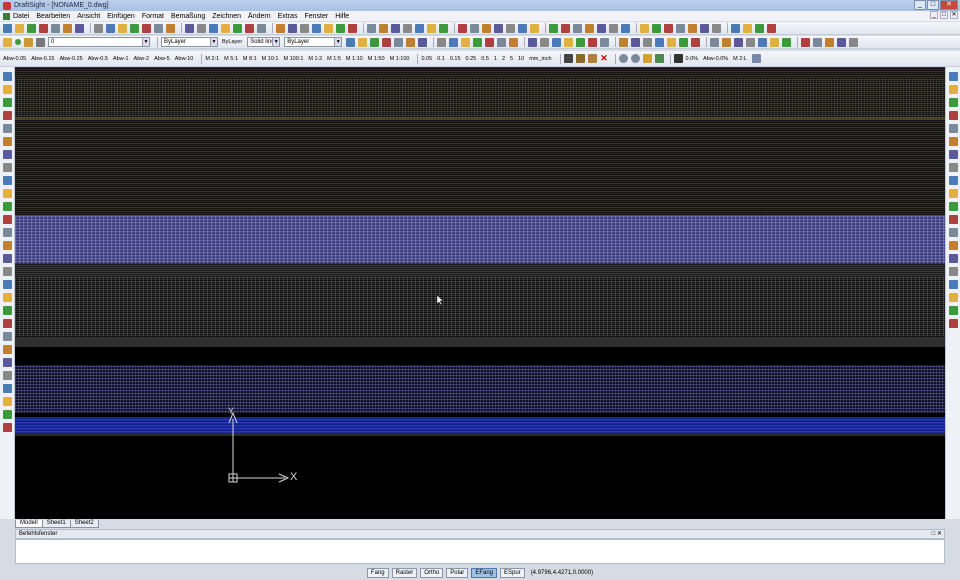 Image resolution: width=960 pixels, height=580 pixels. Describe the element at coordinates (84, 524) in the screenshot. I see `tab-sheet2: Sheet2` at that location.